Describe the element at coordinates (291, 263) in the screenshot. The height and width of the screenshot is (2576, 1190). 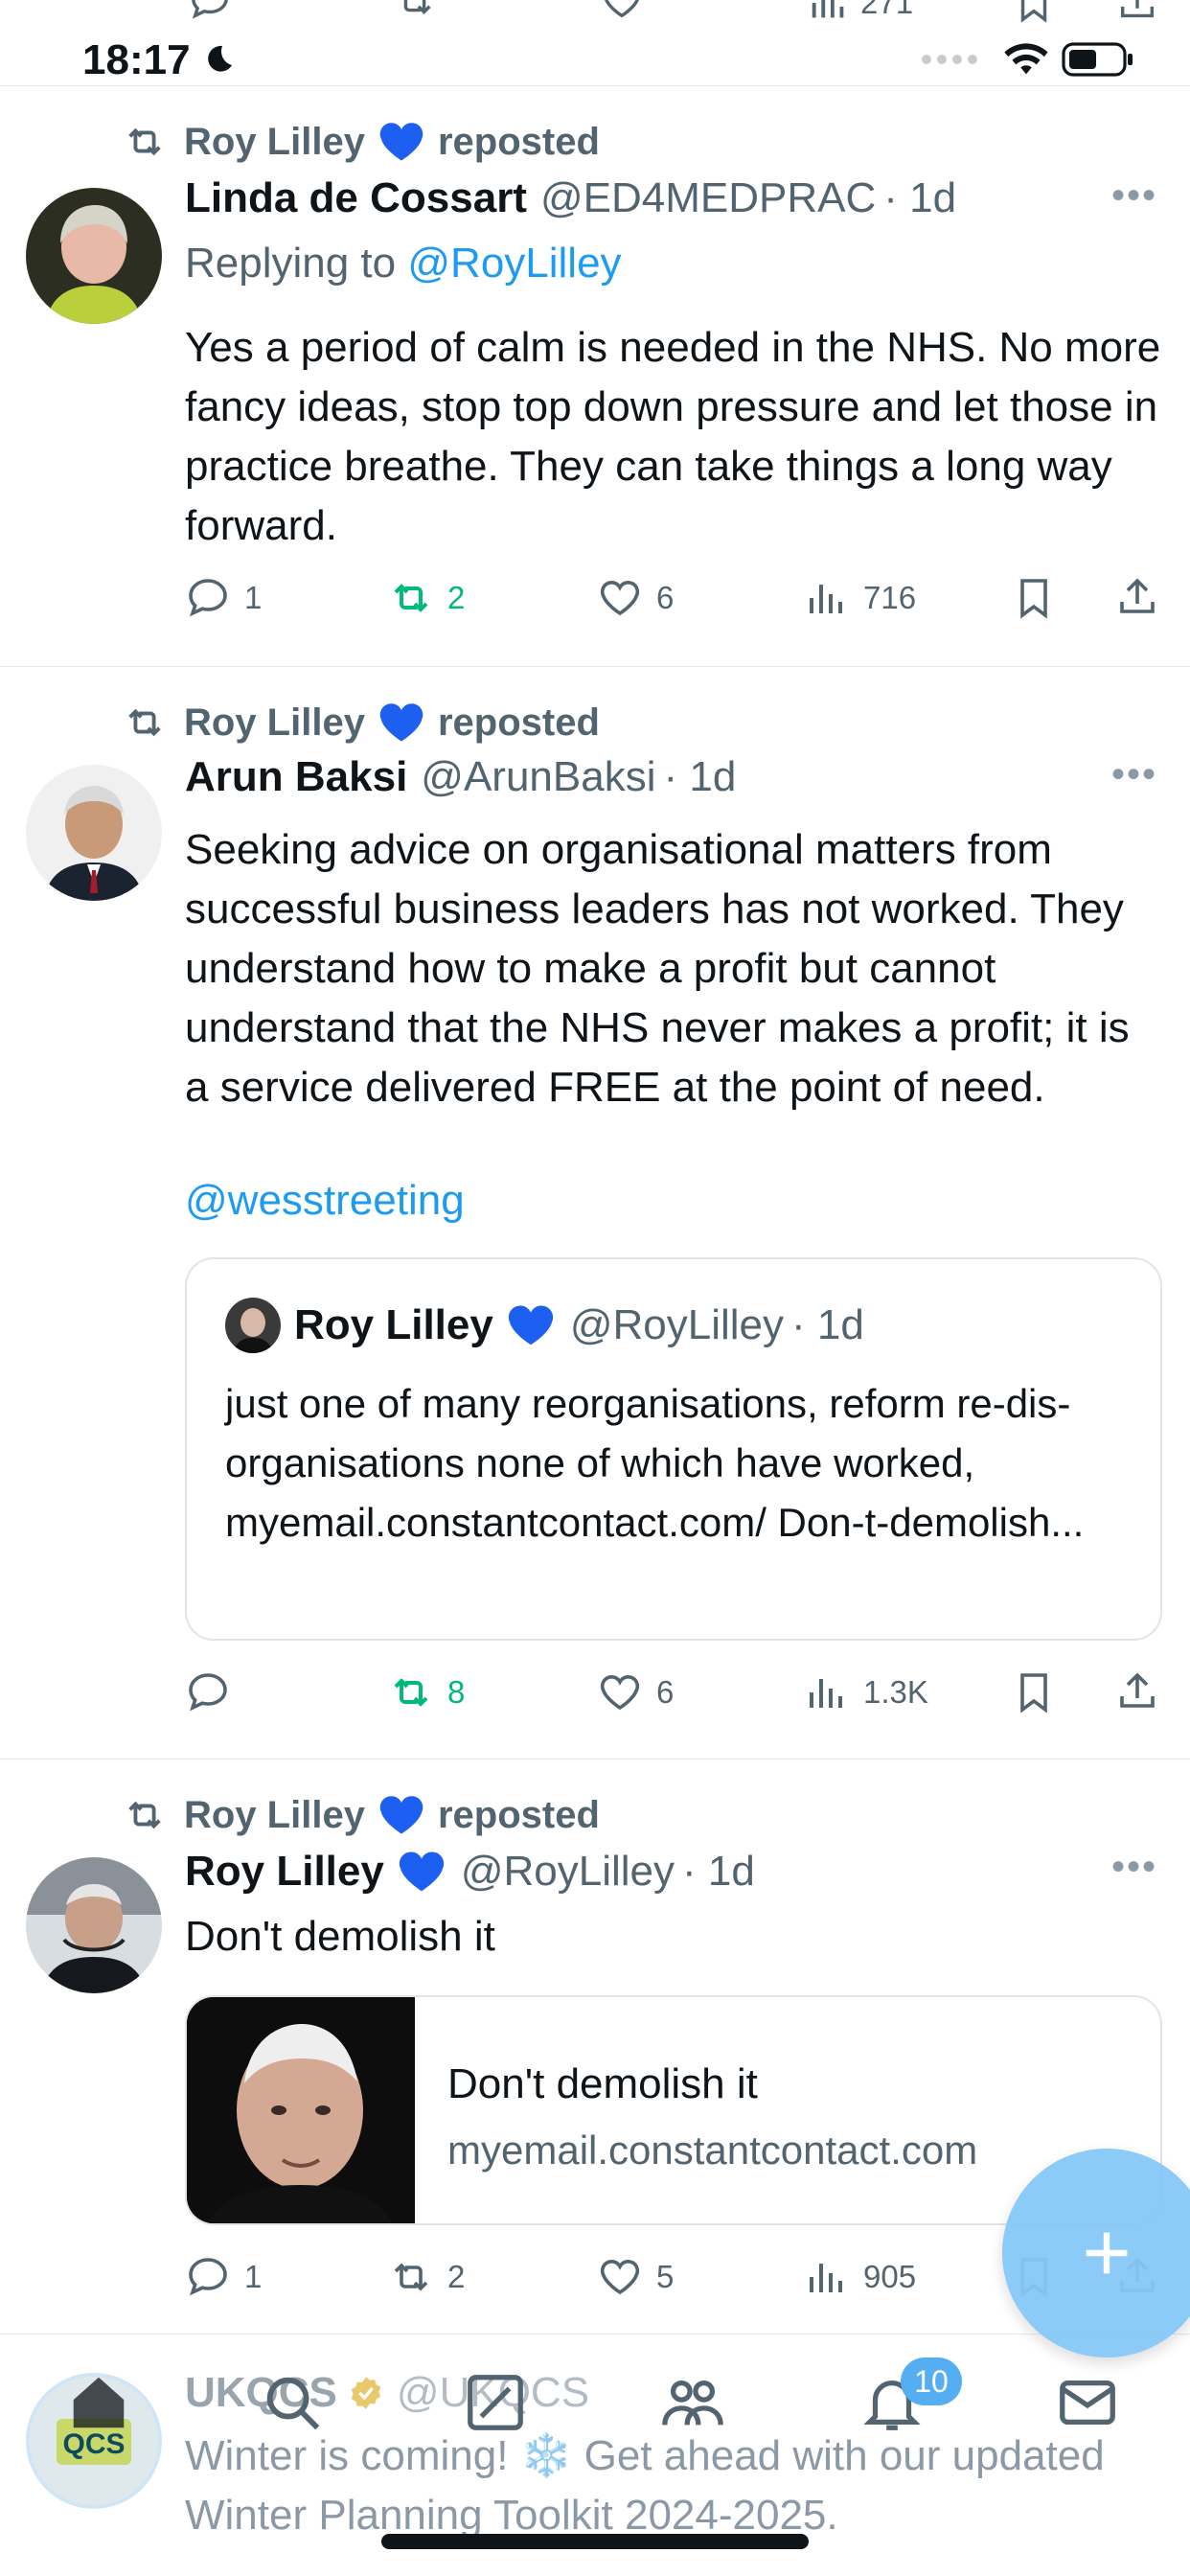
I see `replying-prefix: Replying to` at that location.